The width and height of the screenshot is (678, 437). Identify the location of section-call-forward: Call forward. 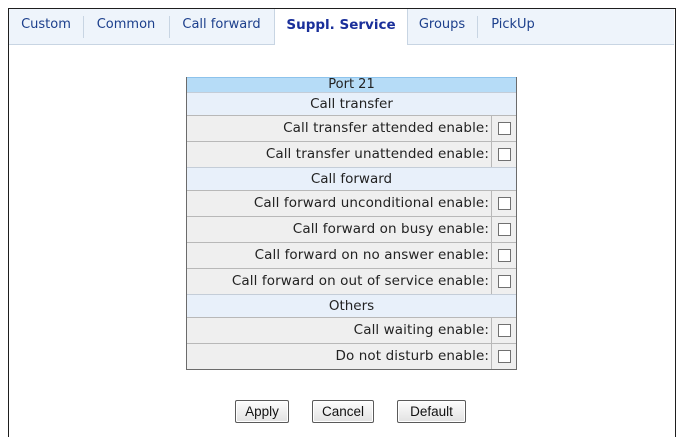
(351, 178).